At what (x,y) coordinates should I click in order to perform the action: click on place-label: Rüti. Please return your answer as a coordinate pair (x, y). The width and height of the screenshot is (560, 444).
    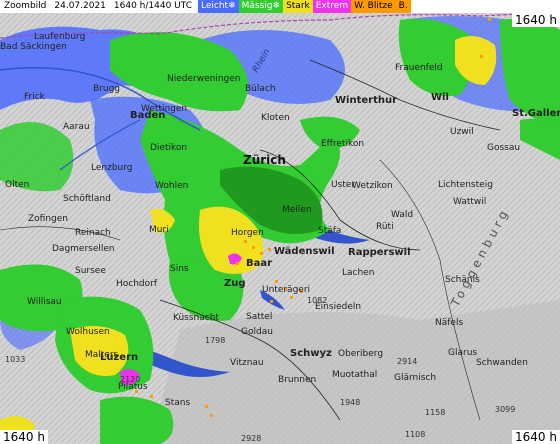
    Looking at the image, I should click on (385, 227).